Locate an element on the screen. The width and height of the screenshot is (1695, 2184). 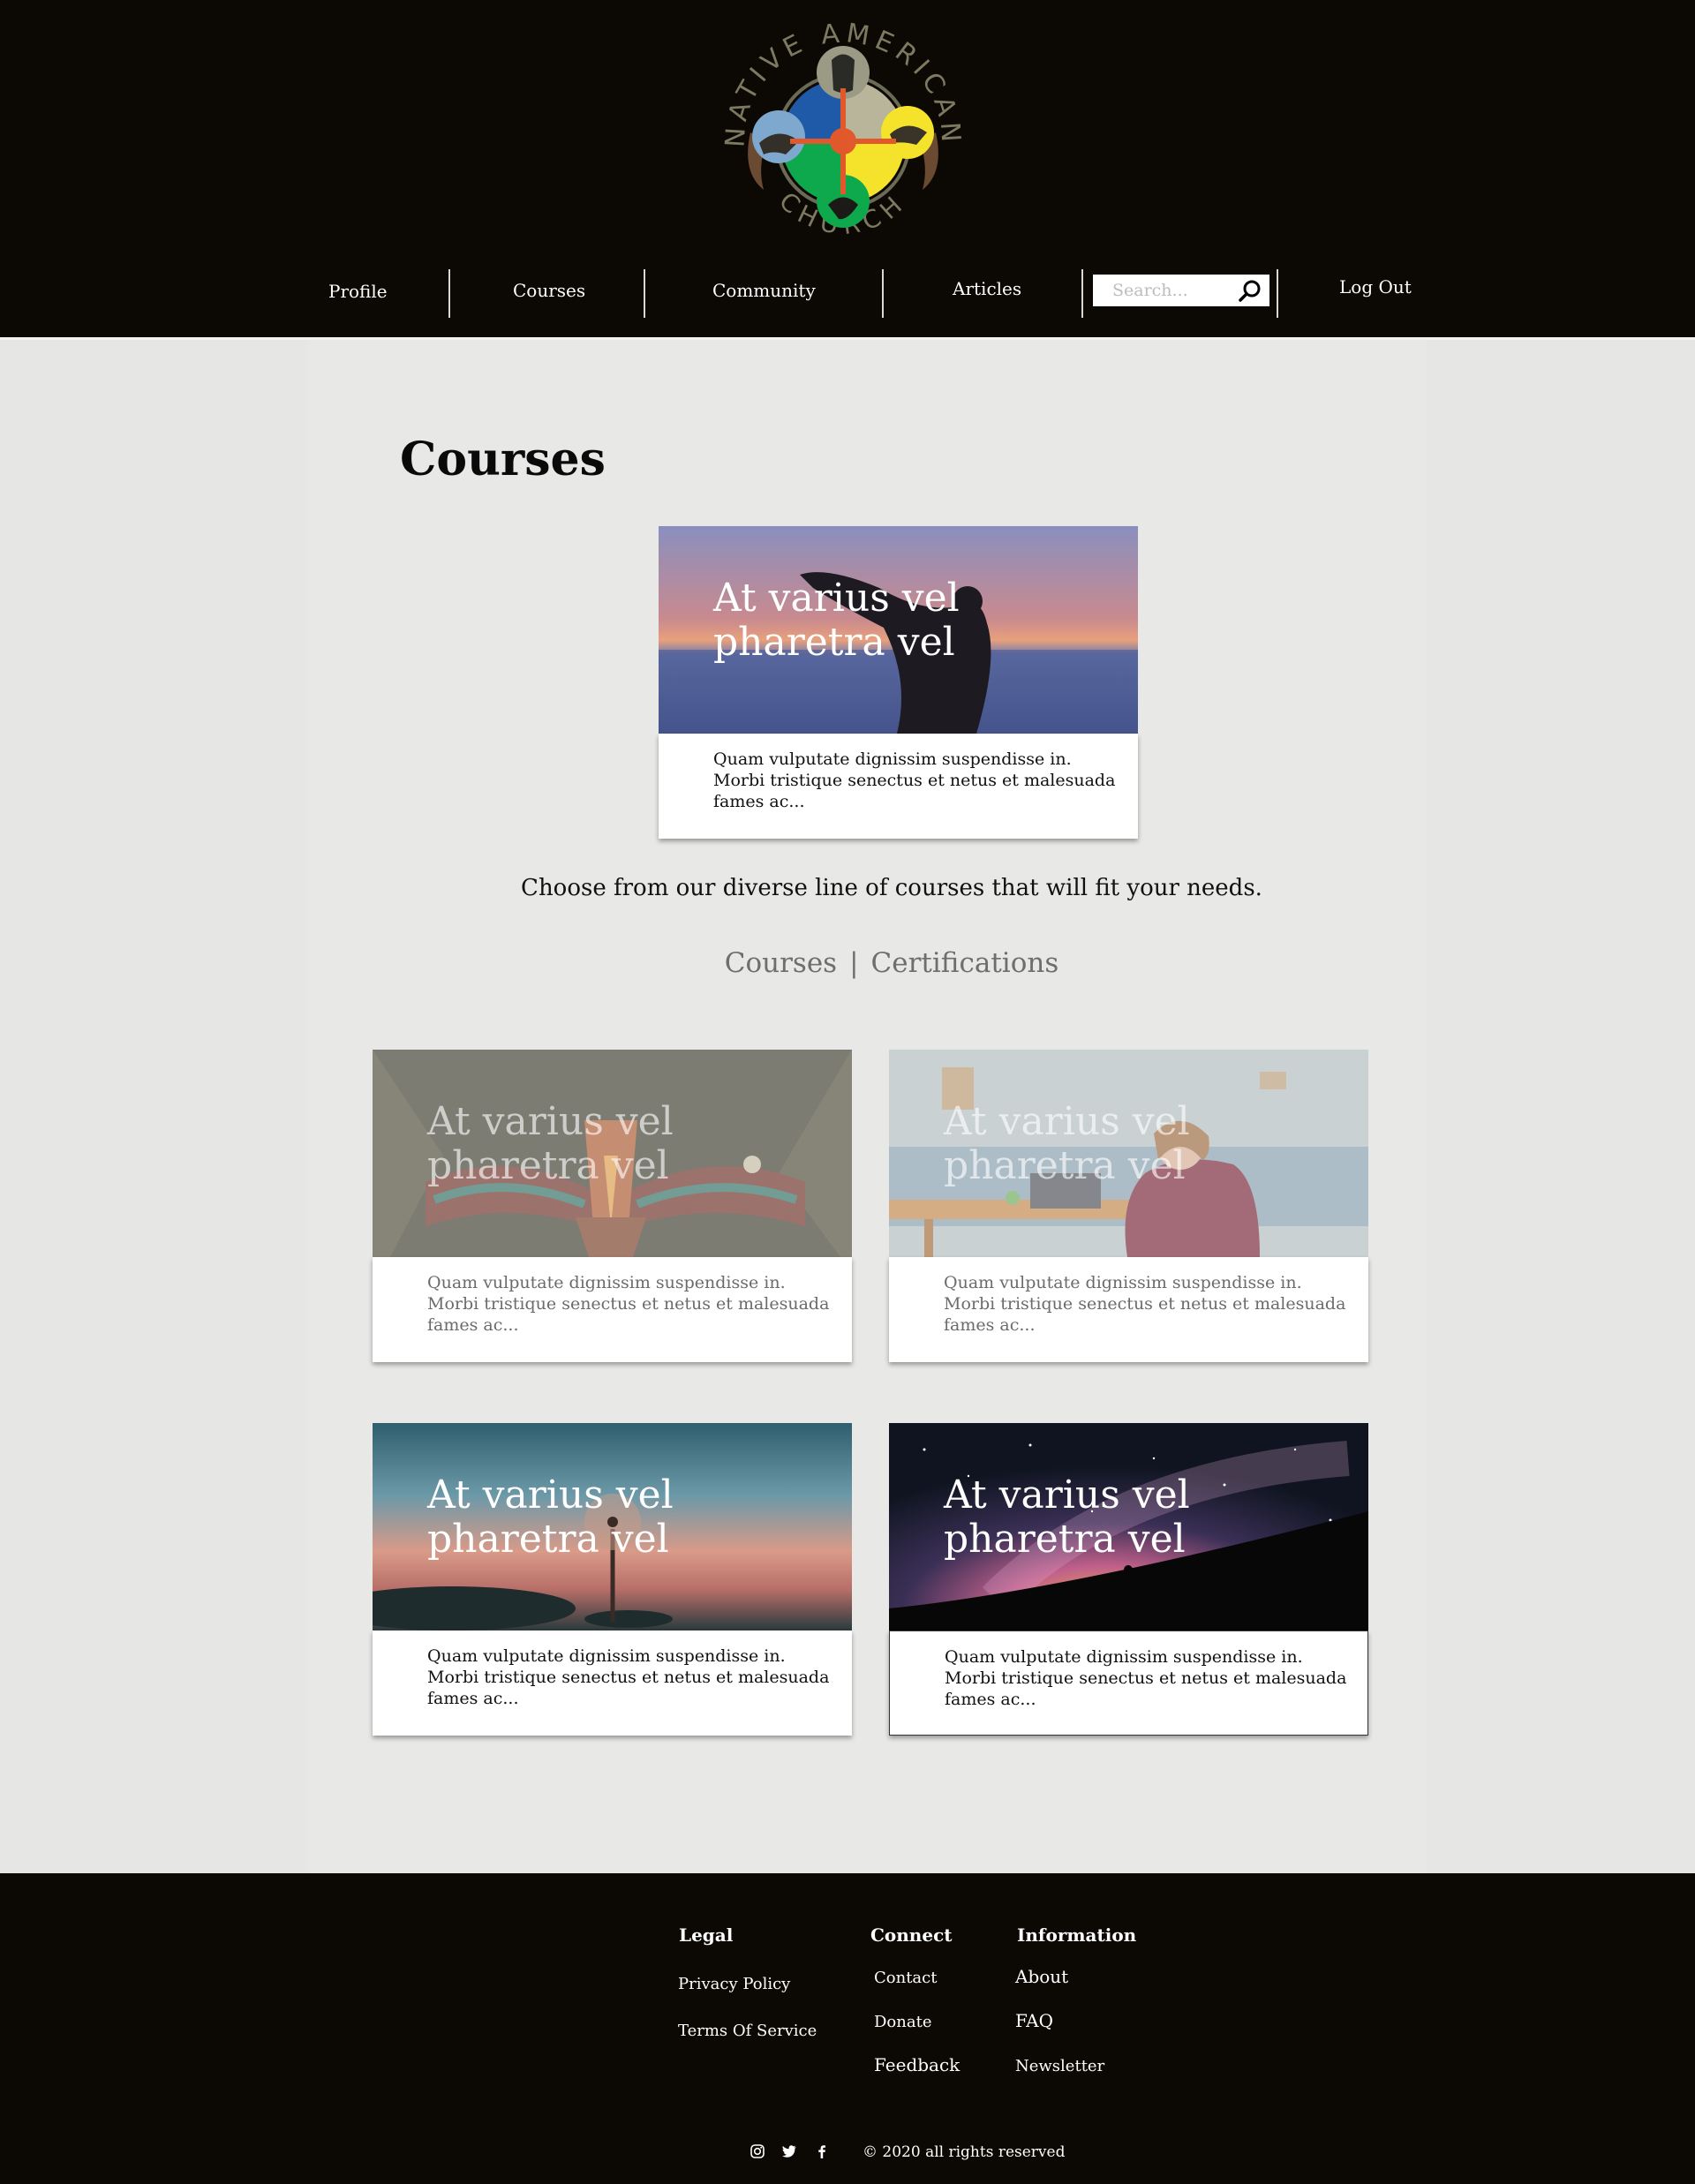
footer-link-feedback: Feedback is located at coordinates (917, 2064).